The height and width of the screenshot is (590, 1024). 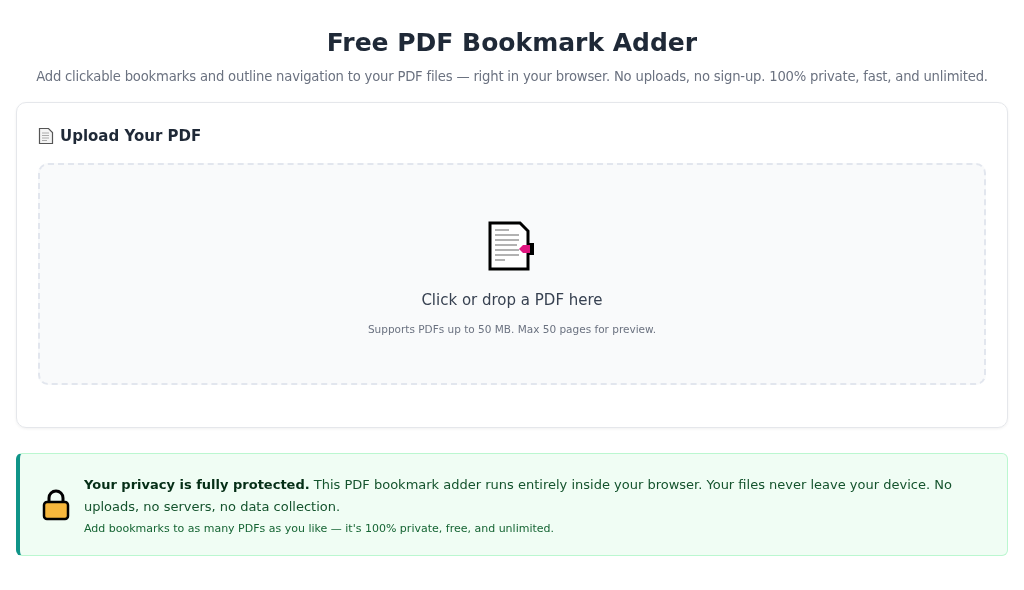 What do you see at coordinates (46, 136) in the screenshot?
I see `document-icon` at bounding box center [46, 136].